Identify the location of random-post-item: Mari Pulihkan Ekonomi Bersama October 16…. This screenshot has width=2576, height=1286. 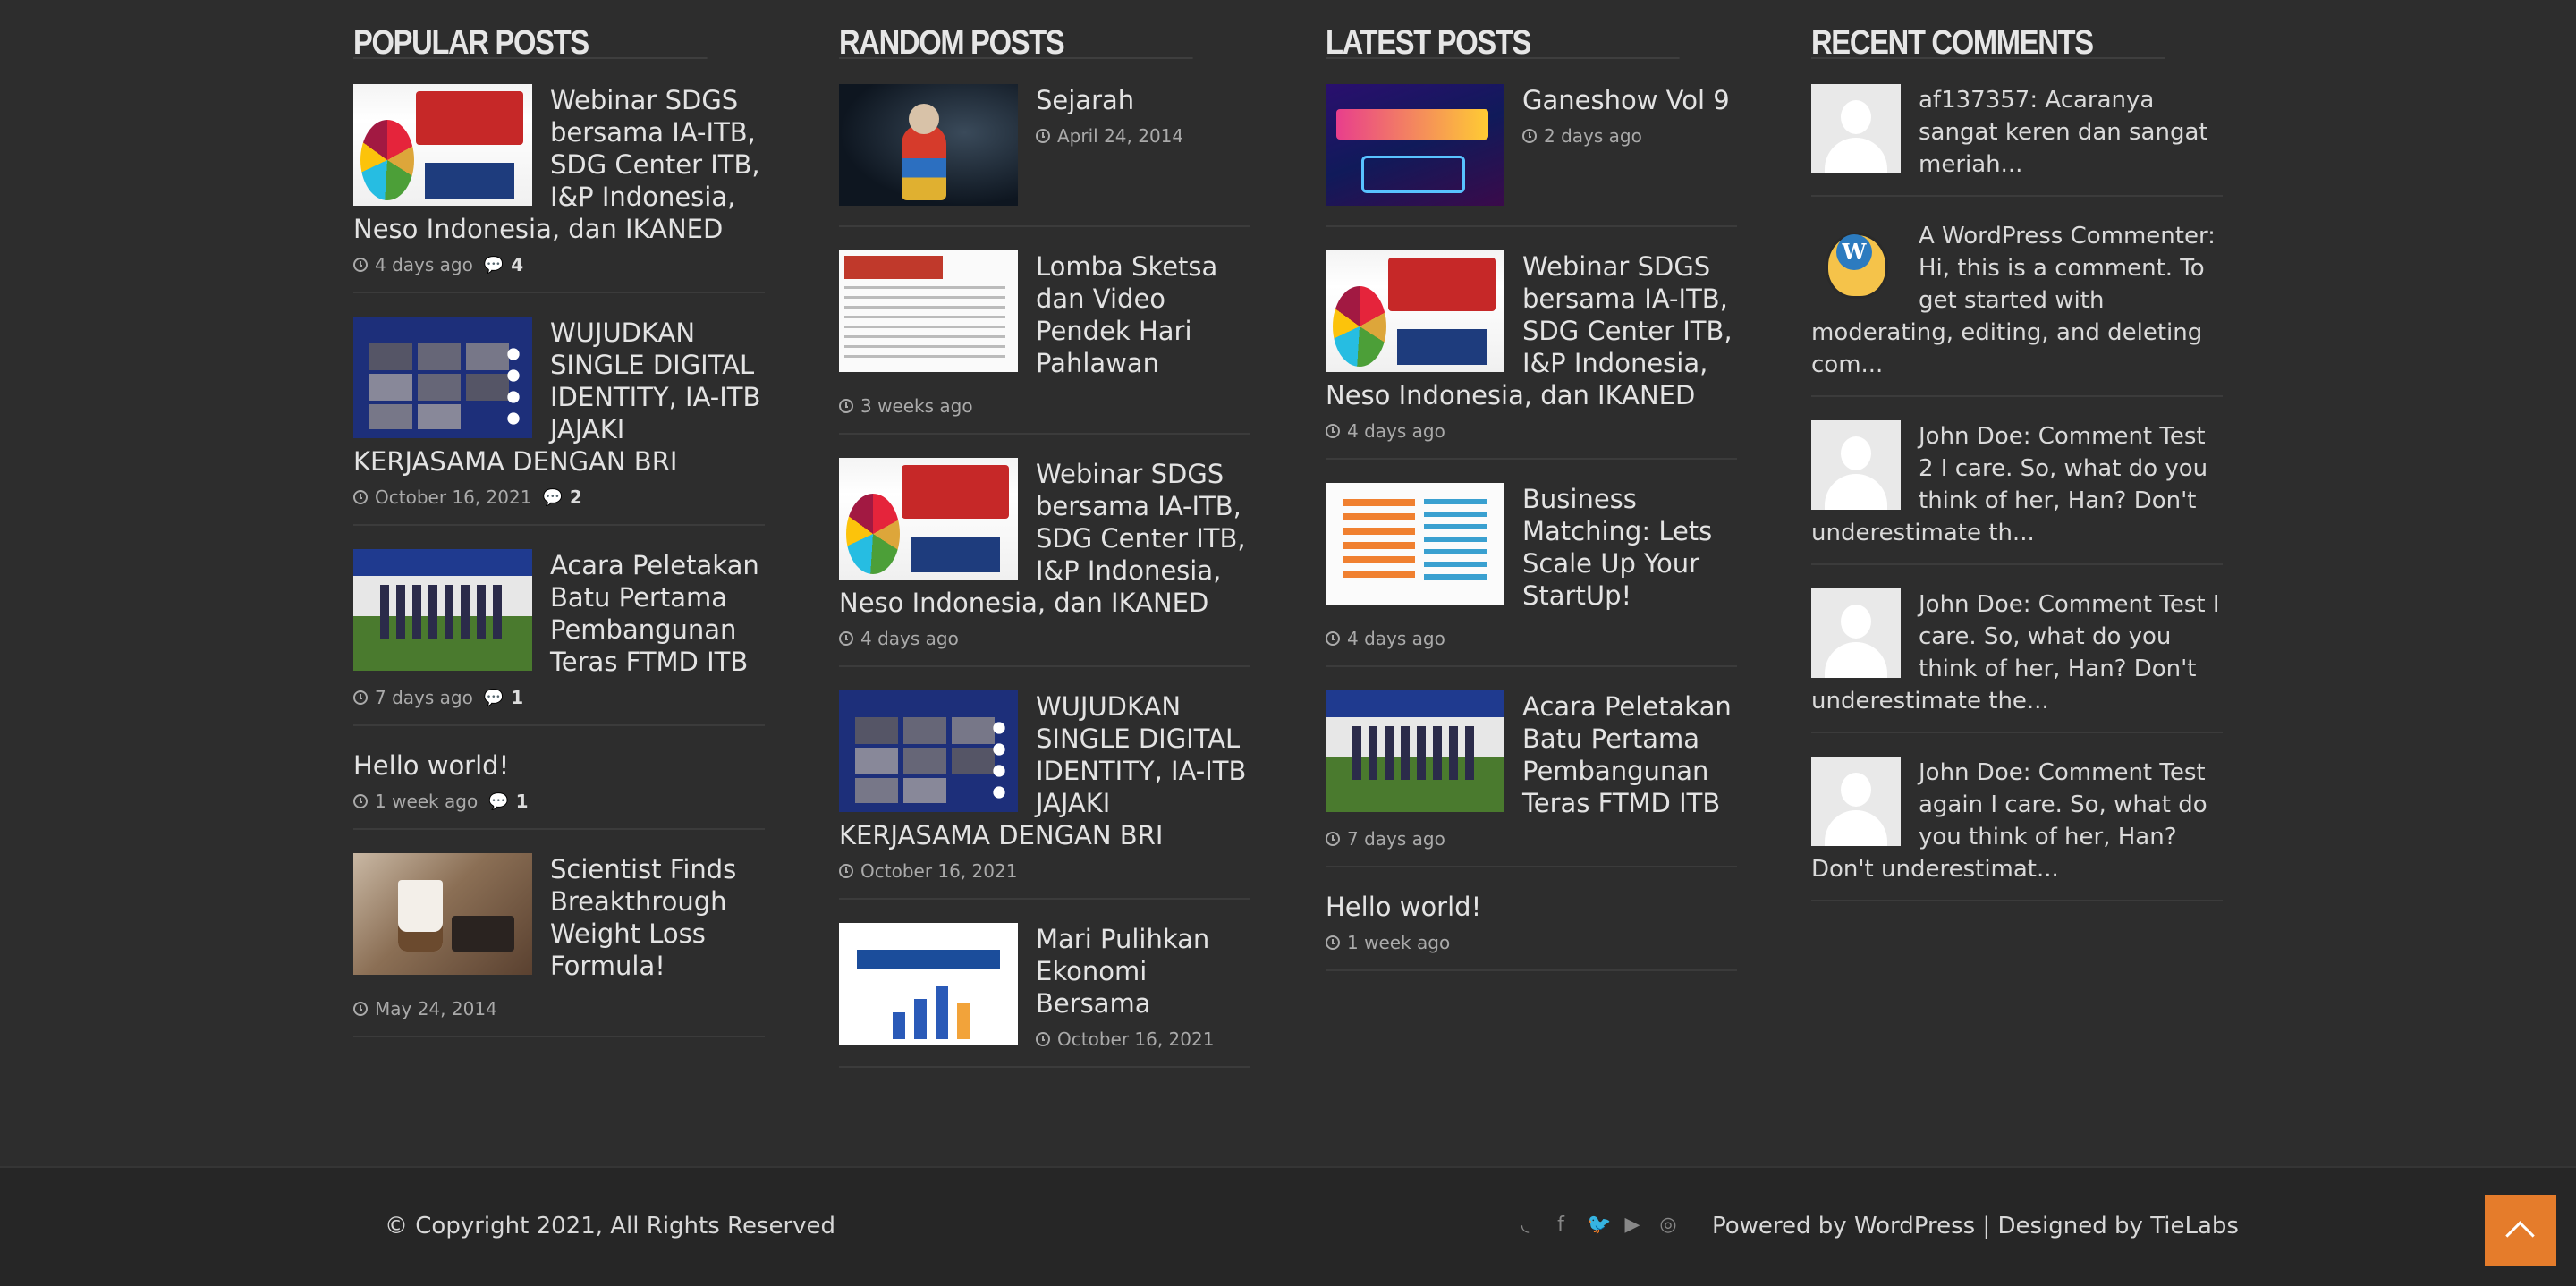
(1044, 984).